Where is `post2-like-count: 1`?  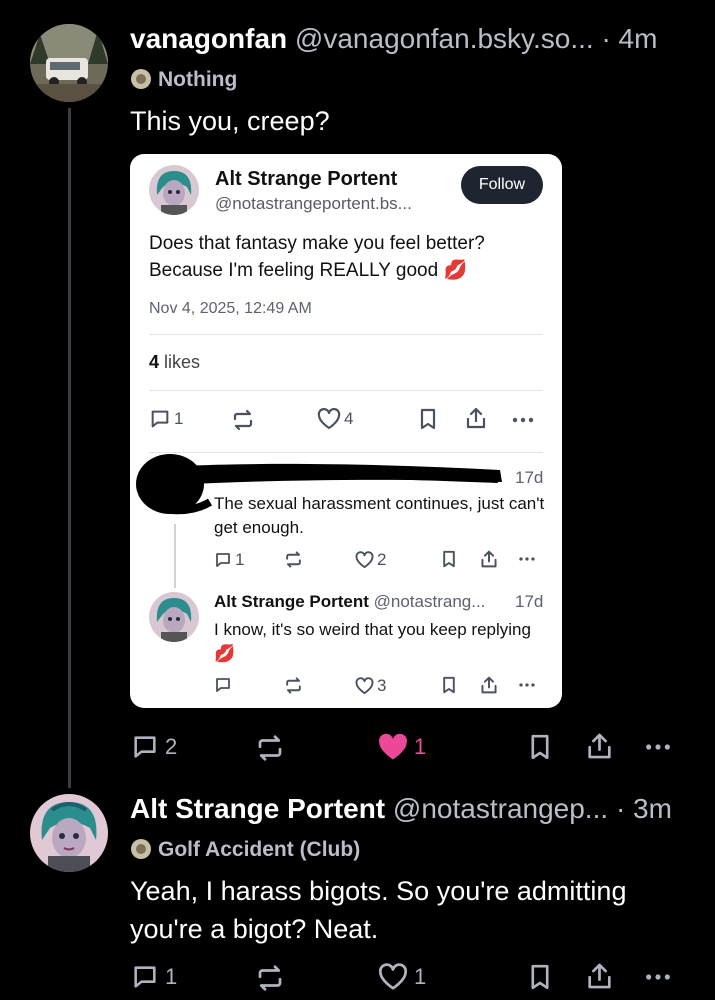 post2-like-count: 1 is located at coordinates (420, 976).